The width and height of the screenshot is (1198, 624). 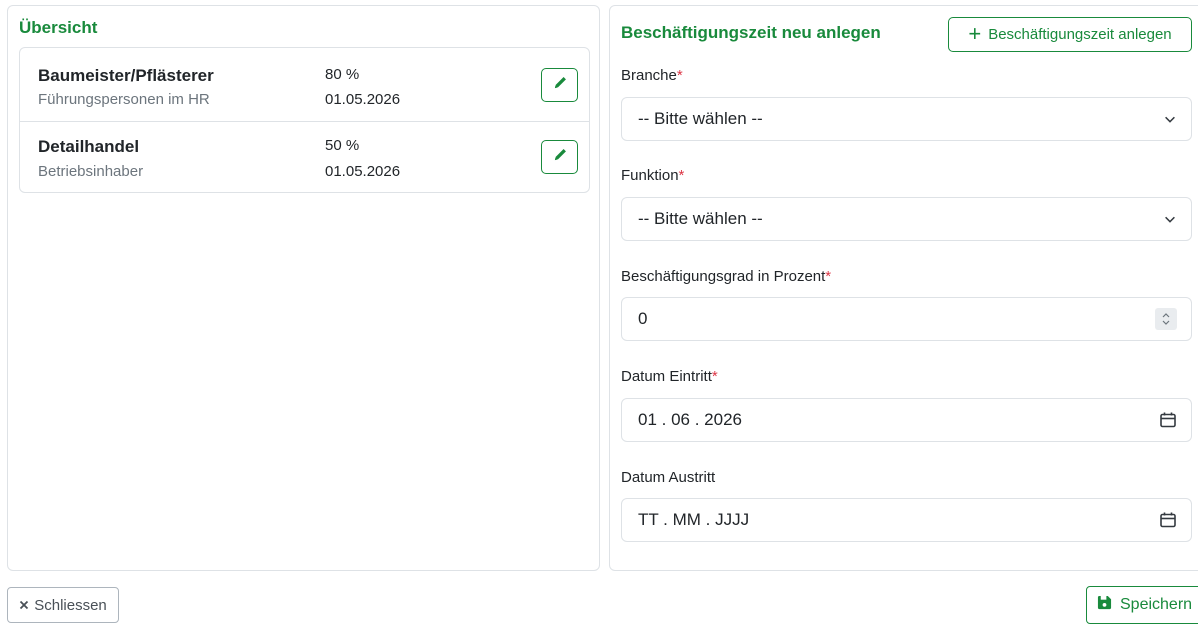 What do you see at coordinates (126, 75) in the screenshot?
I see `entry-title: Baumeister/Pflästerer` at bounding box center [126, 75].